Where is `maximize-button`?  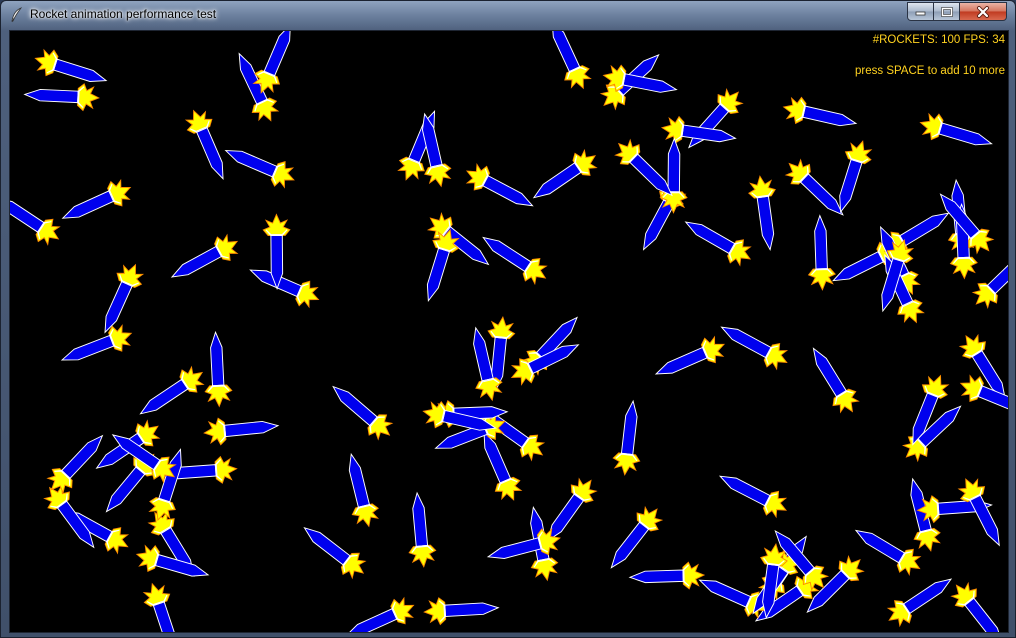
maximize-button is located at coordinates (946, 11).